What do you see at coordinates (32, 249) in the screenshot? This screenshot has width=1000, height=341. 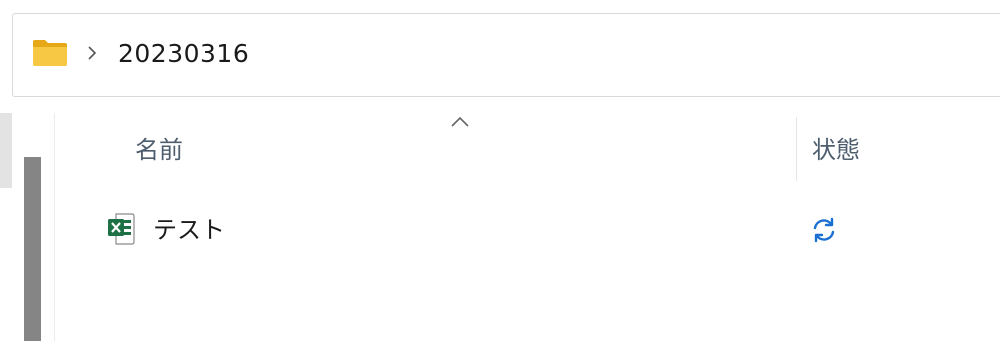 I see `nav-scrollbar-thumb` at bounding box center [32, 249].